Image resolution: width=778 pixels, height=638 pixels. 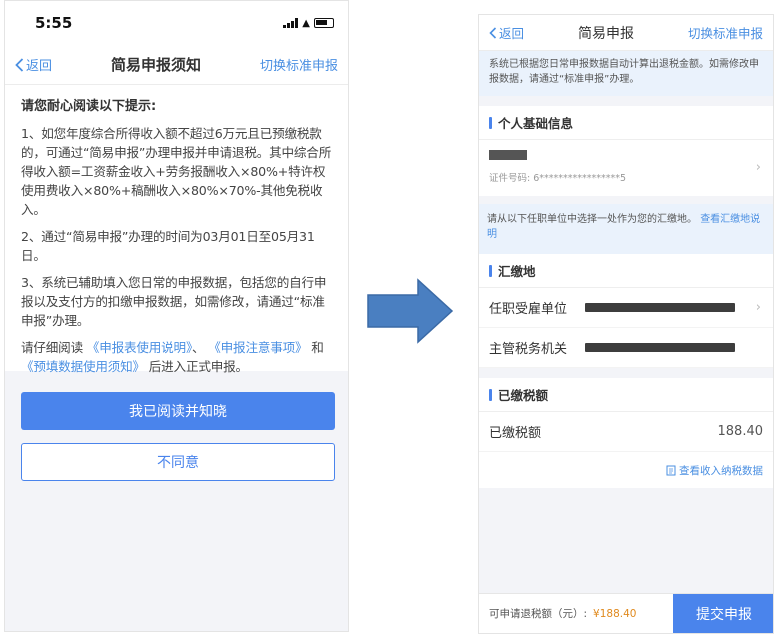 I want to click on remit-hint: 请从以下任职单位中选择一处作为您的汇缴地。 查看汇缴地说明, so click(x=626, y=229).